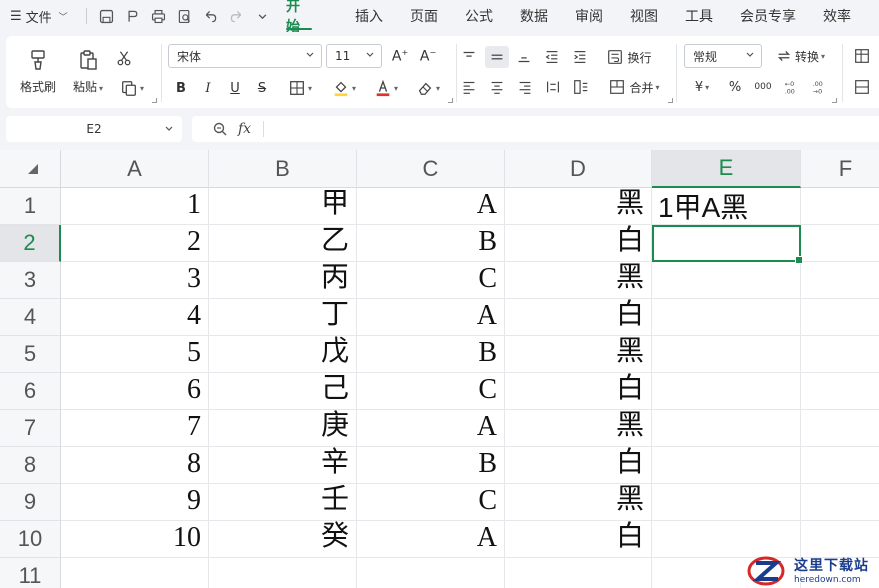 This screenshot has height=588, width=879. What do you see at coordinates (30, 354) in the screenshot?
I see `row-header-5: 5` at bounding box center [30, 354].